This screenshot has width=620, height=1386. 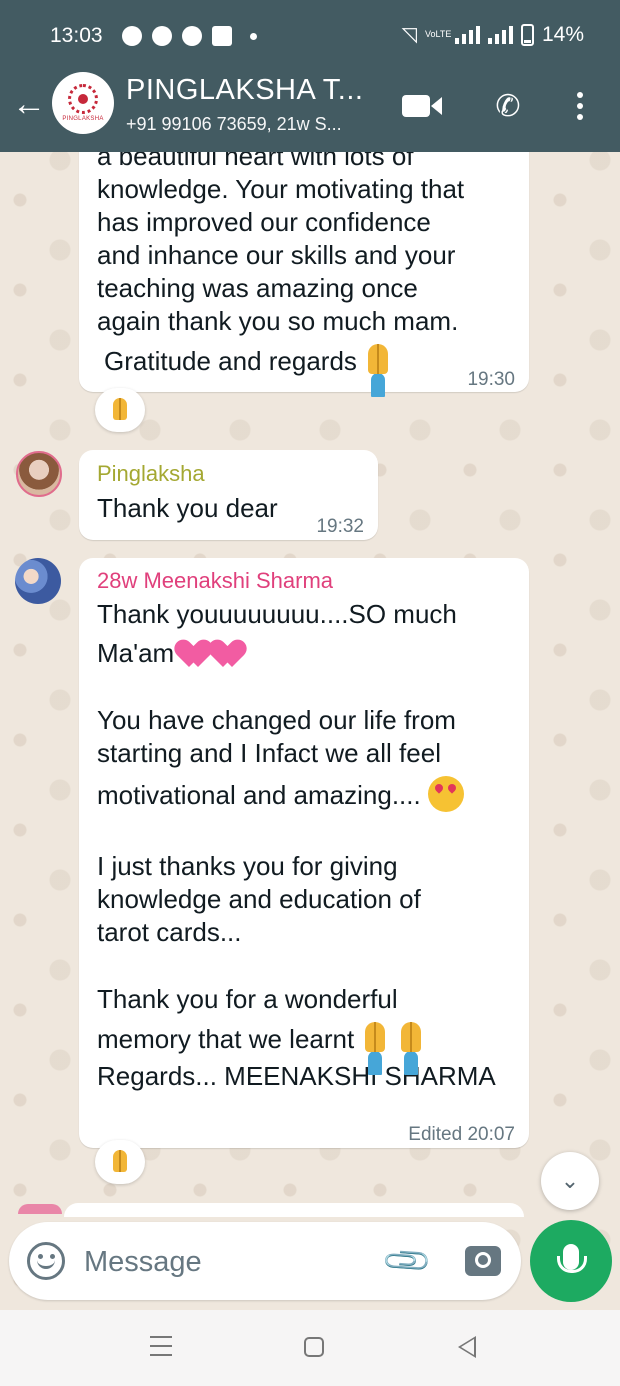 I want to click on sender-name: Pinglaksha, so click(x=151, y=474).